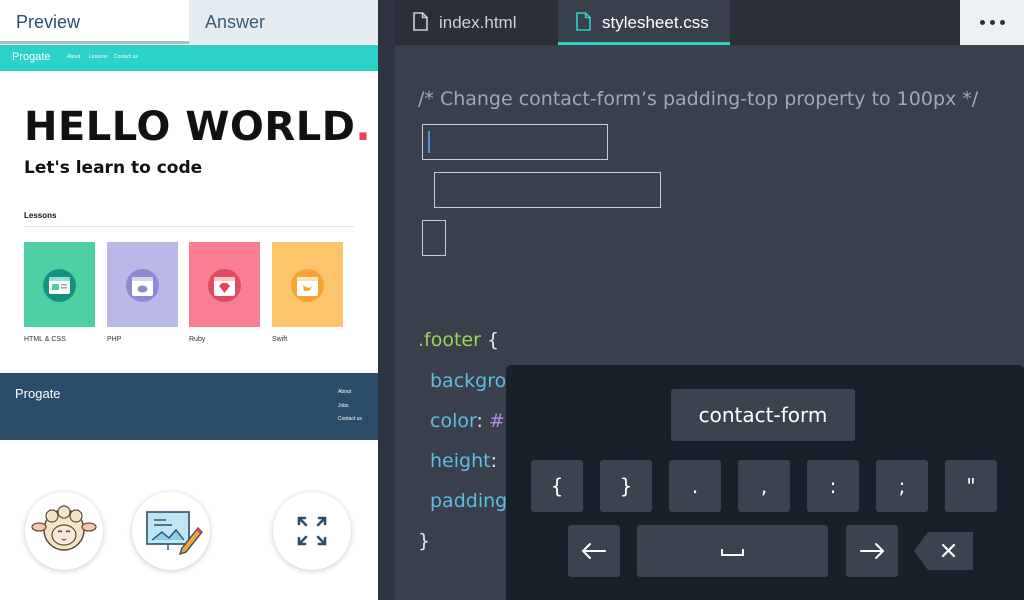 This screenshot has width=1024, height=600. What do you see at coordinates (280, 339) in the screenshot?
I see `lesson-label-swift: Swift` at bounding box center [280, 339].